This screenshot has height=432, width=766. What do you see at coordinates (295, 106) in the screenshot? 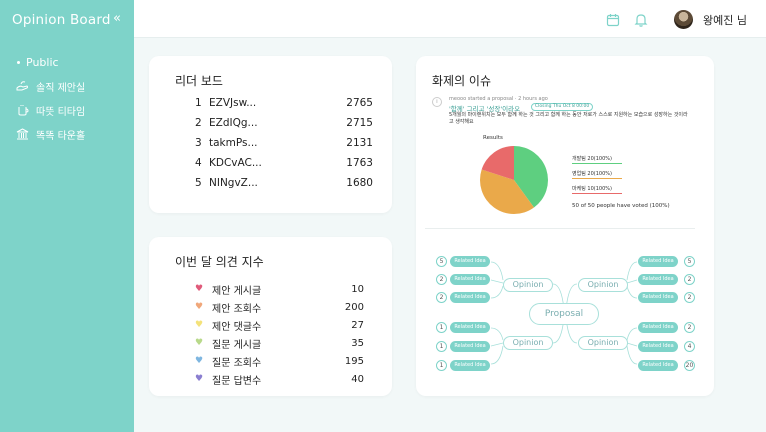
I see `leaderboard-row: 1 EZVJsw... 2765` at bounding box center [295, 106].